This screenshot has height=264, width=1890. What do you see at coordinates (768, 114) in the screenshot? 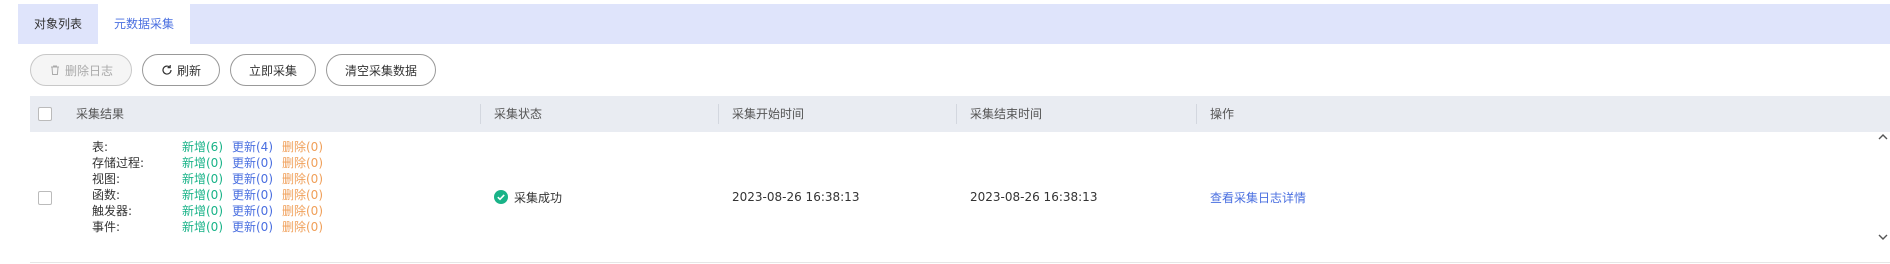
I see `header-start-time: 采集开始时间` at bounding box center [768, 114].